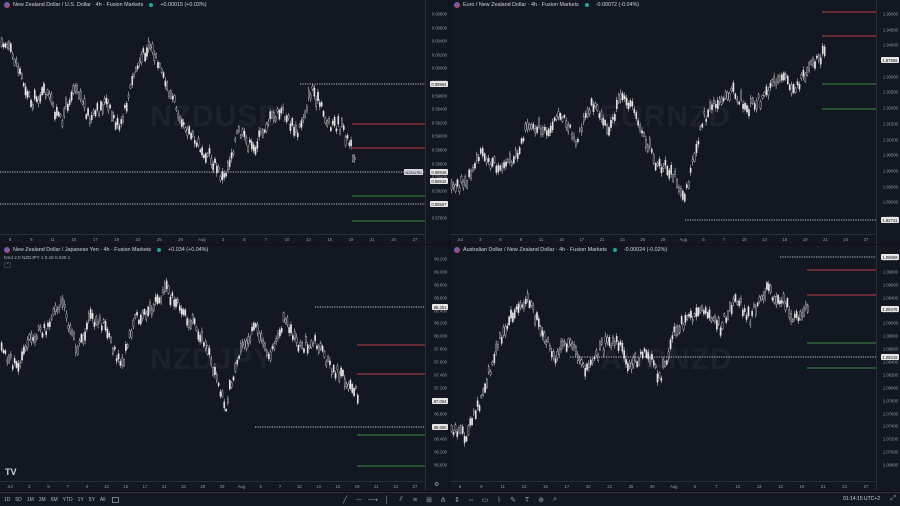 The image size is (900, 506). What do you see at coordinates (212, 486) in the screenshot?
I see `time-axis-nzdjpy: Jul 3 5 7 9 13 15 17 21 23 25 29 Aug 5 7 10 13 15 19 21 24 27` at bounding box center [212, 486].